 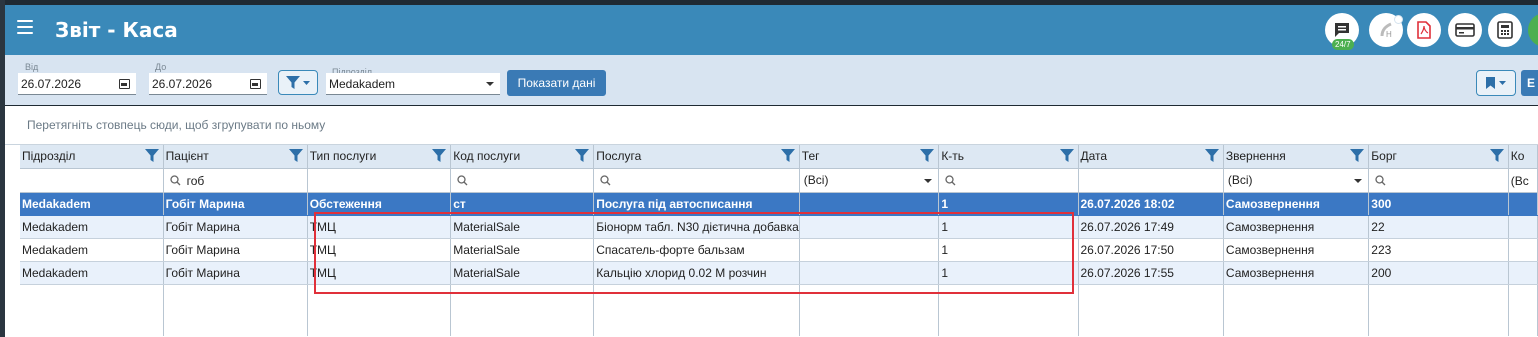 I want to click on page-title: Звіт - Каса, so click(x=116, y=30).